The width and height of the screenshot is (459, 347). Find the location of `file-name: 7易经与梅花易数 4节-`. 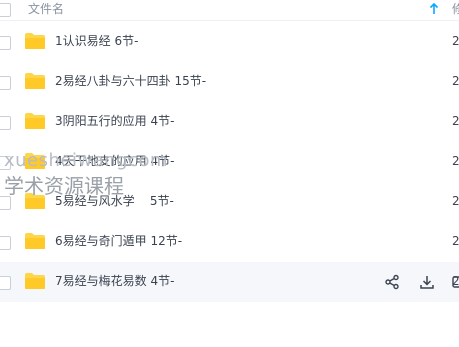

file-name: 7易经与梅花易数 4节- is located at coordinates (114, 281).